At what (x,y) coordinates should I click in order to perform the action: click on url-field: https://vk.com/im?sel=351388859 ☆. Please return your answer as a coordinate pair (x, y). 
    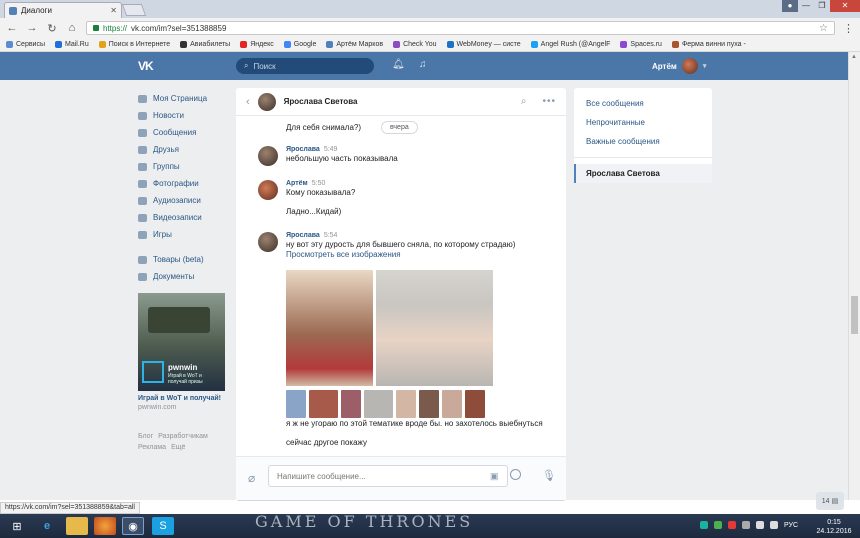
    Looking at the image, I should click on (460, 28).